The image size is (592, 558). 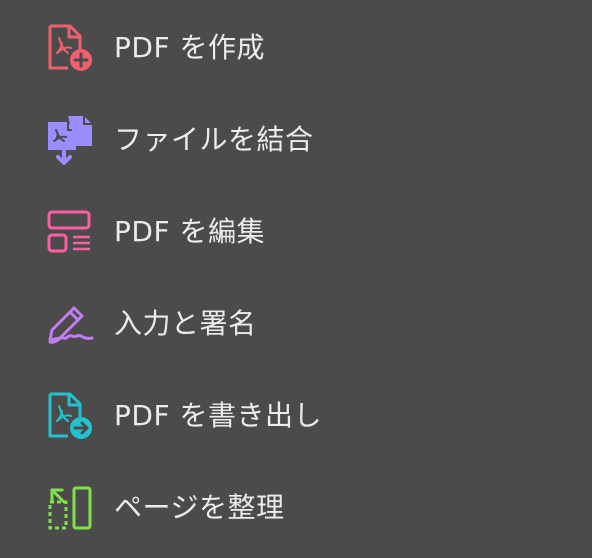 I want to click on edit-pdf-icon, so click(x=70, y=232).